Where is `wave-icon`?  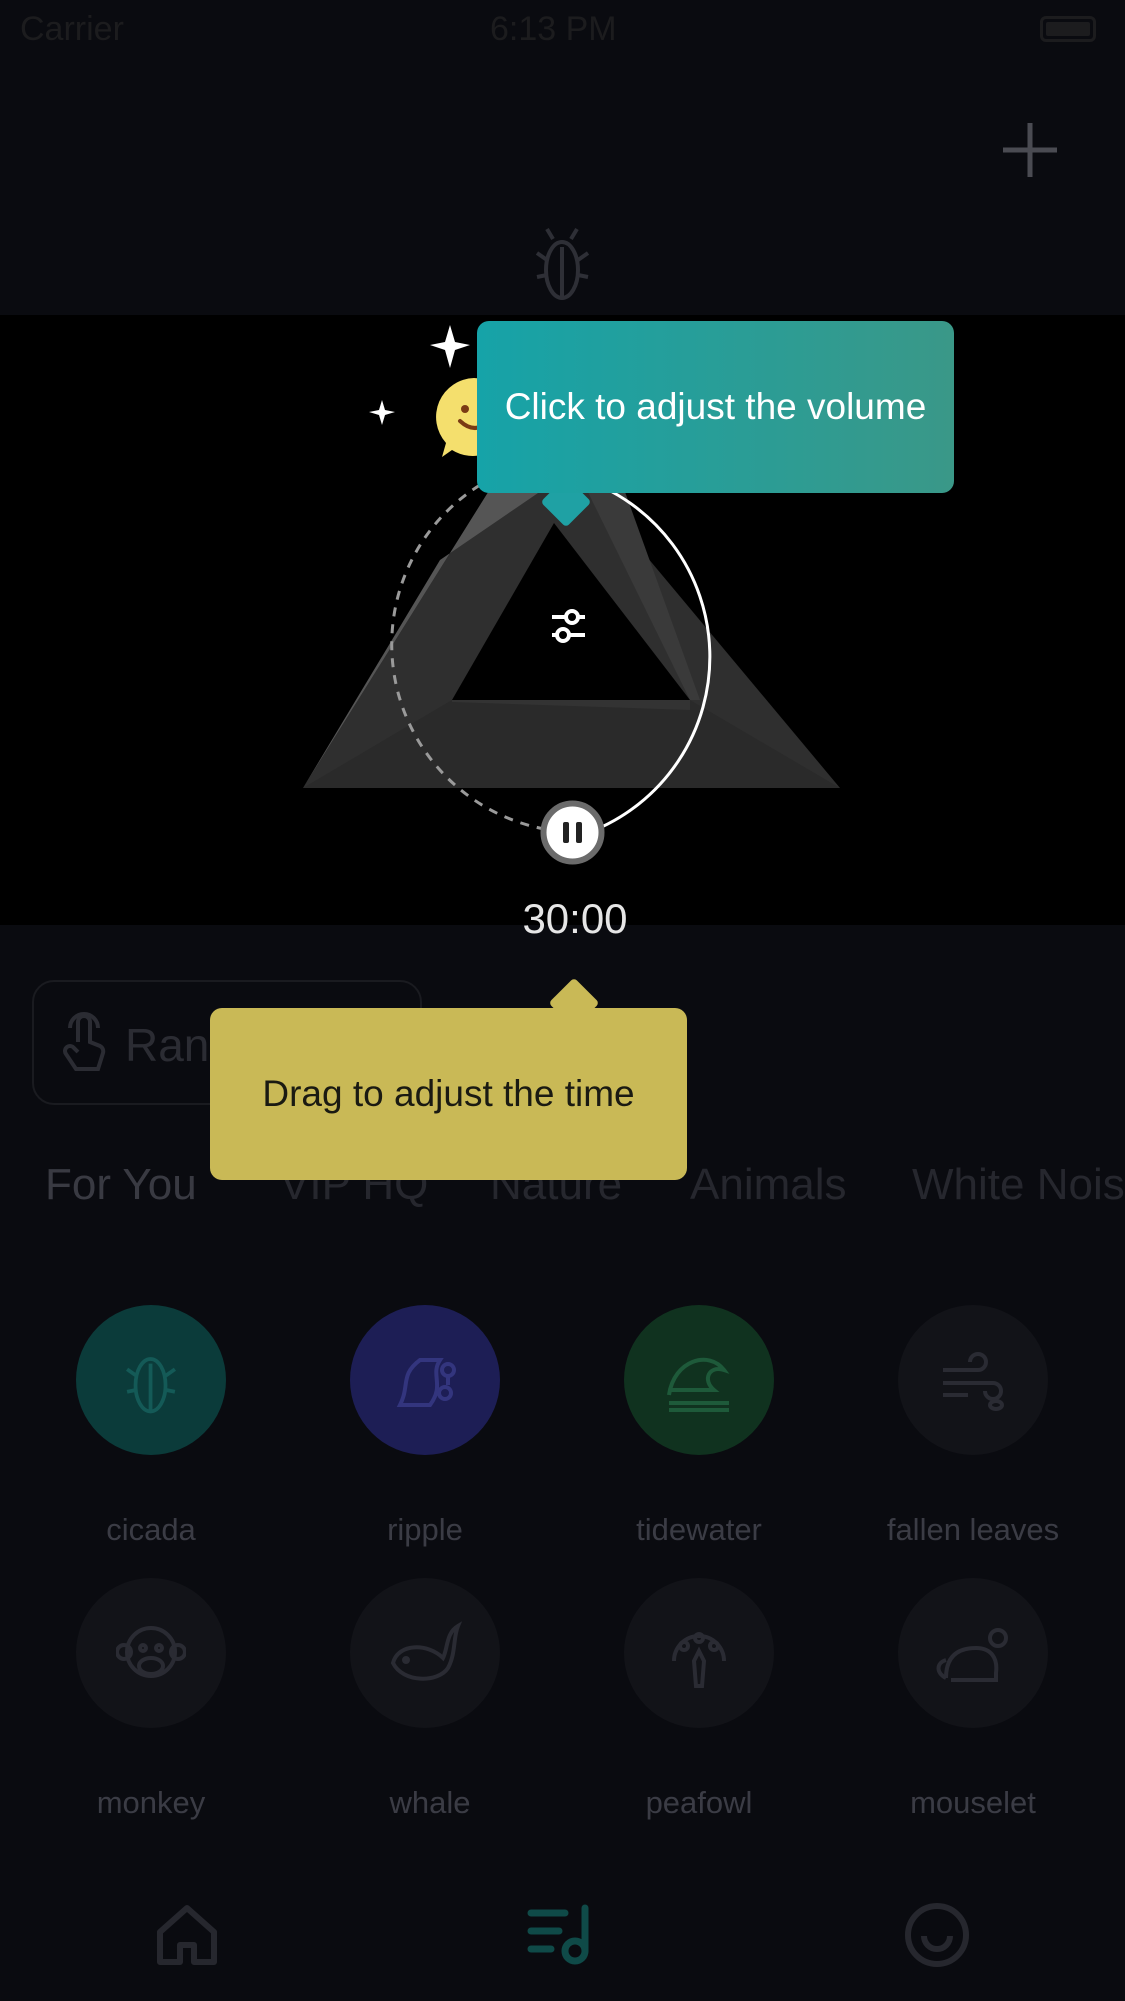 wave-icon is located at coordinates (698, 1384).